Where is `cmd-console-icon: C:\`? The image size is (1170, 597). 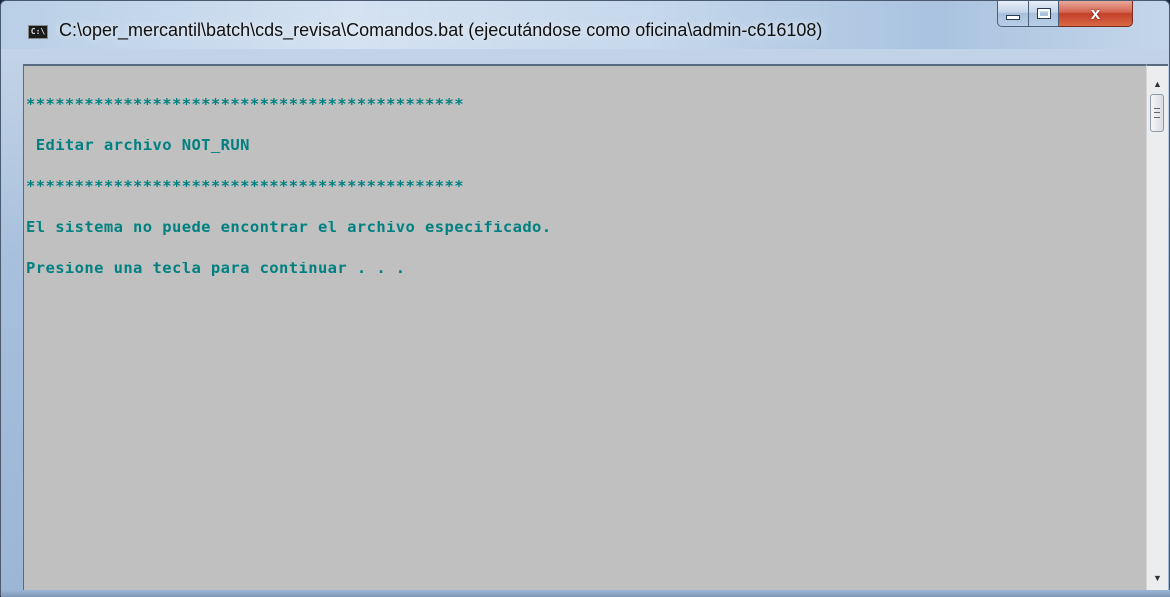 cmd-console-icon: C:\ is located at coordinates (38, 32).